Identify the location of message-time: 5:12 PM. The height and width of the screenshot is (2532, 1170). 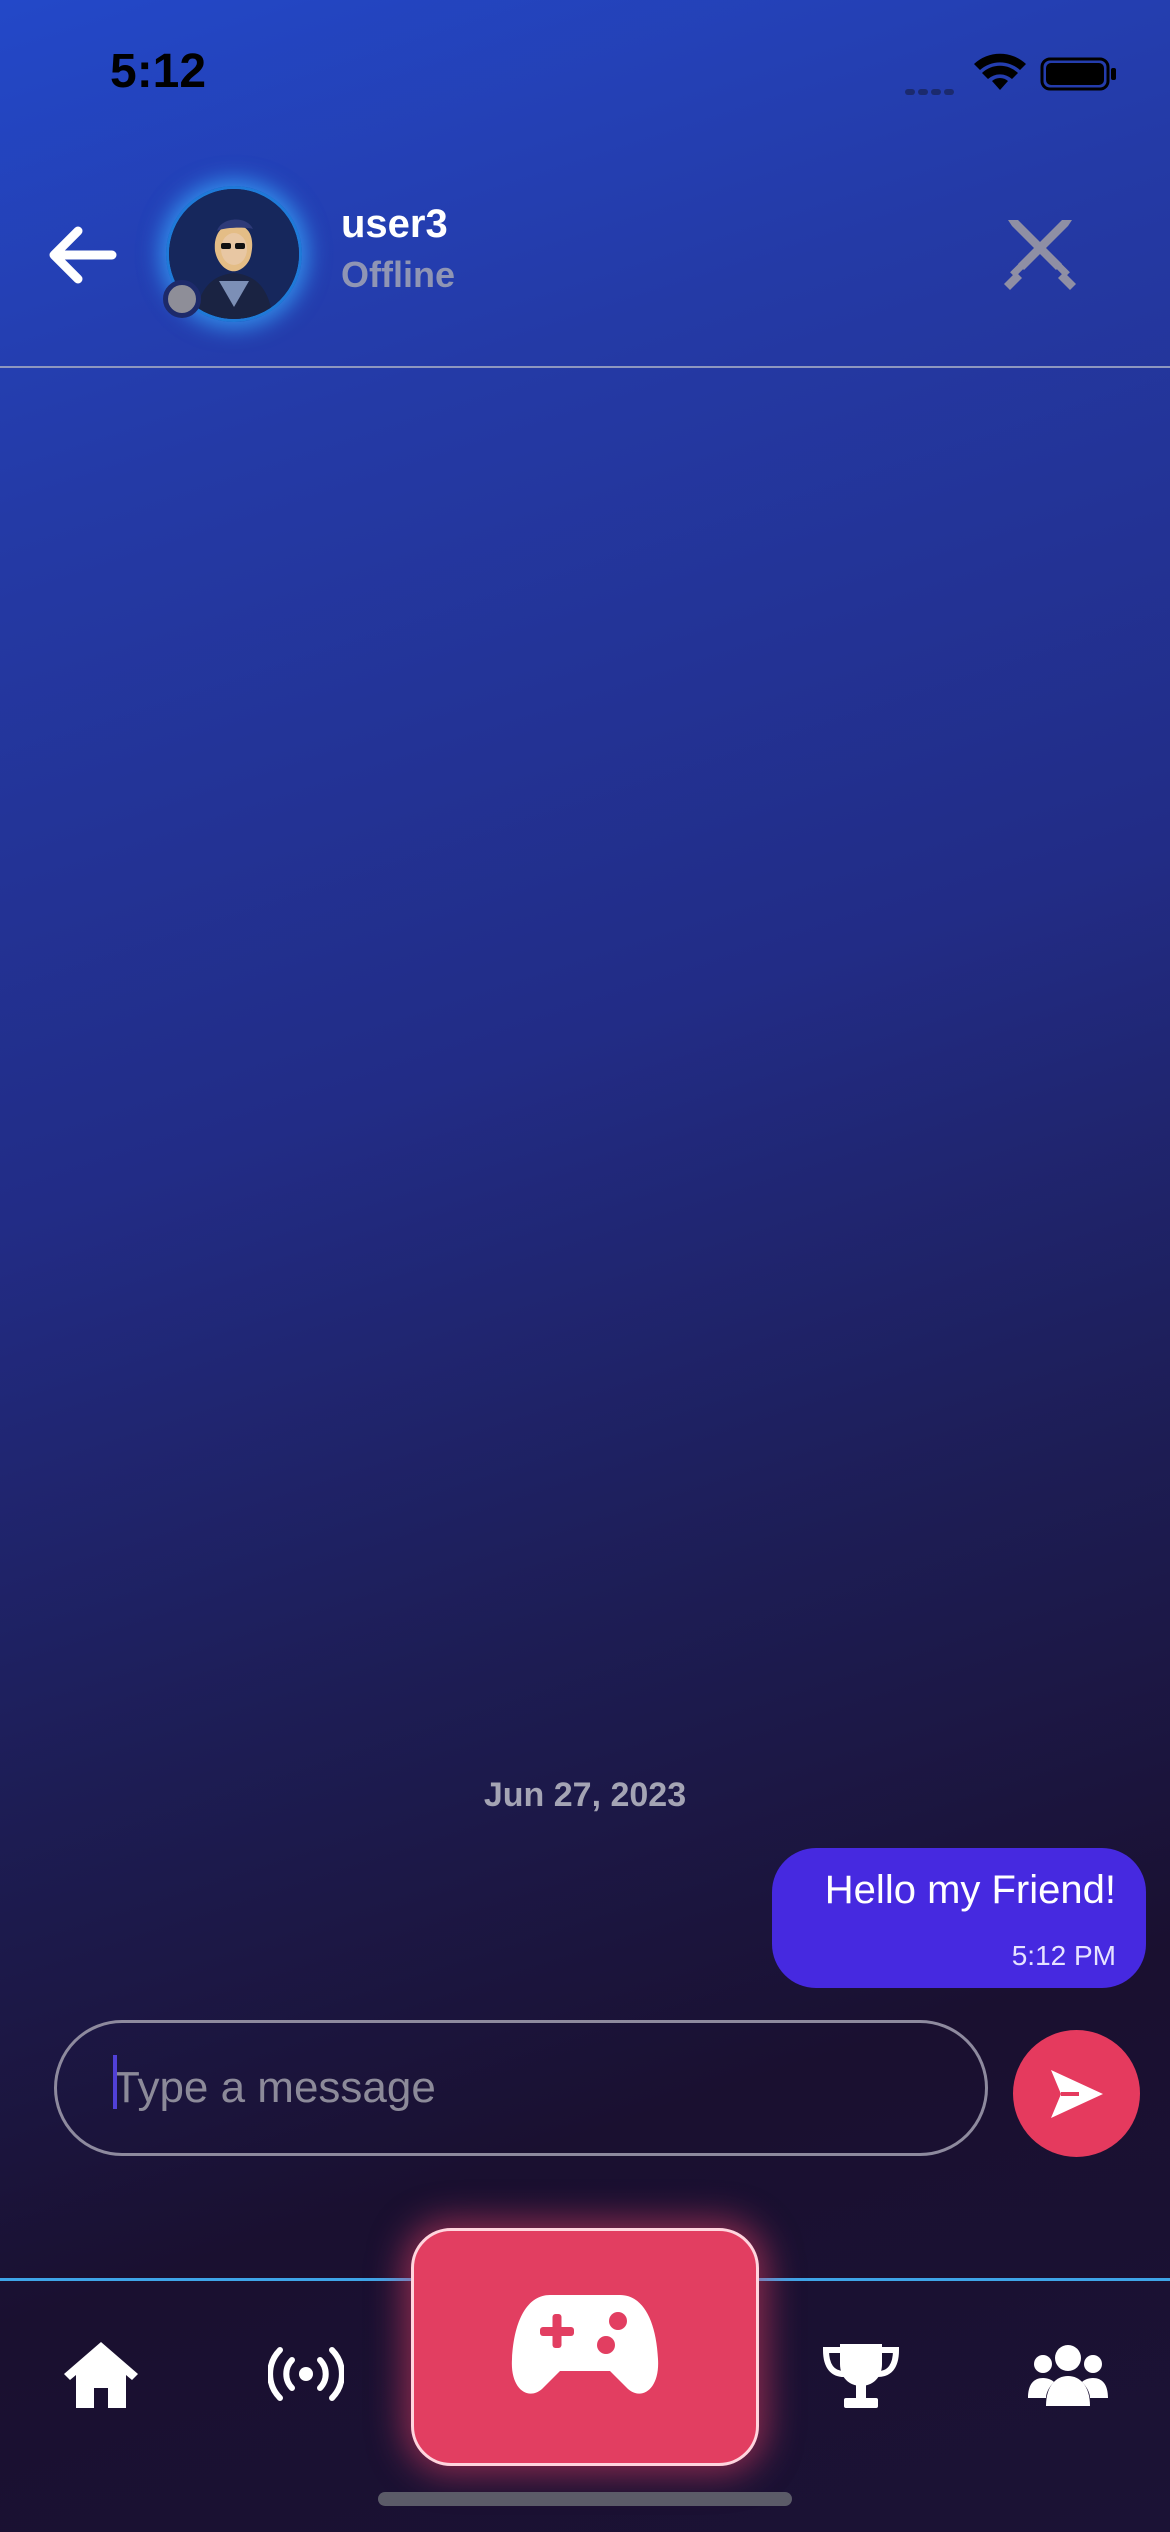
(1063, 1955).